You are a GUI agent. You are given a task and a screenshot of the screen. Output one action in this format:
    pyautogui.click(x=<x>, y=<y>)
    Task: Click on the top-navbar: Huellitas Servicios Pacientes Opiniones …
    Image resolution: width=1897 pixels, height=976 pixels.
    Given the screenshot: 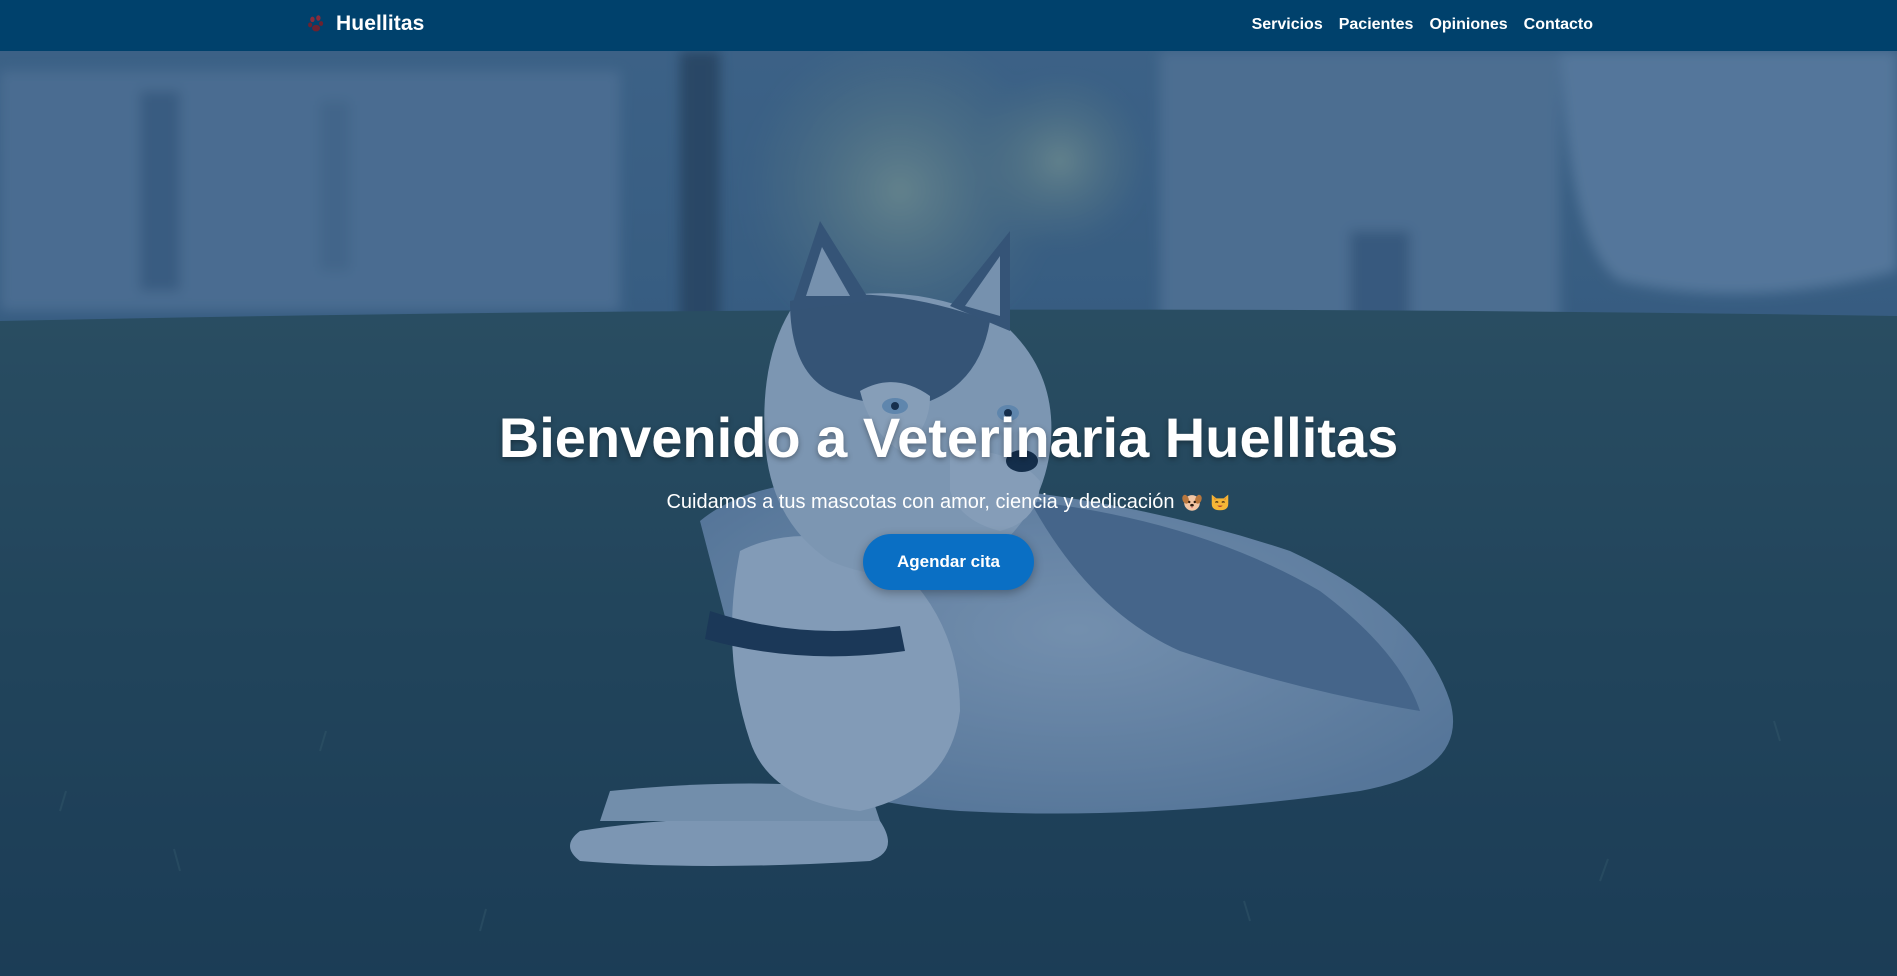 What is the action you would take?
    pyautogui.click(x=948, y=25)
    